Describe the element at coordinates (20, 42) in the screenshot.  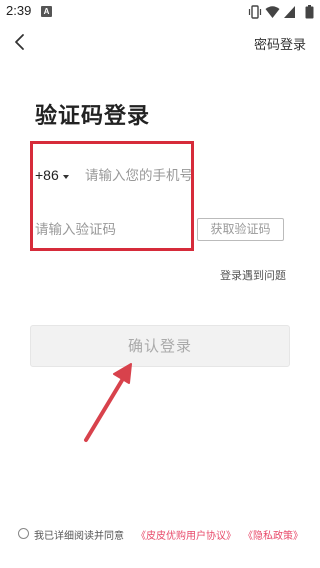
I see `back-chevron-left-icon` at that location.